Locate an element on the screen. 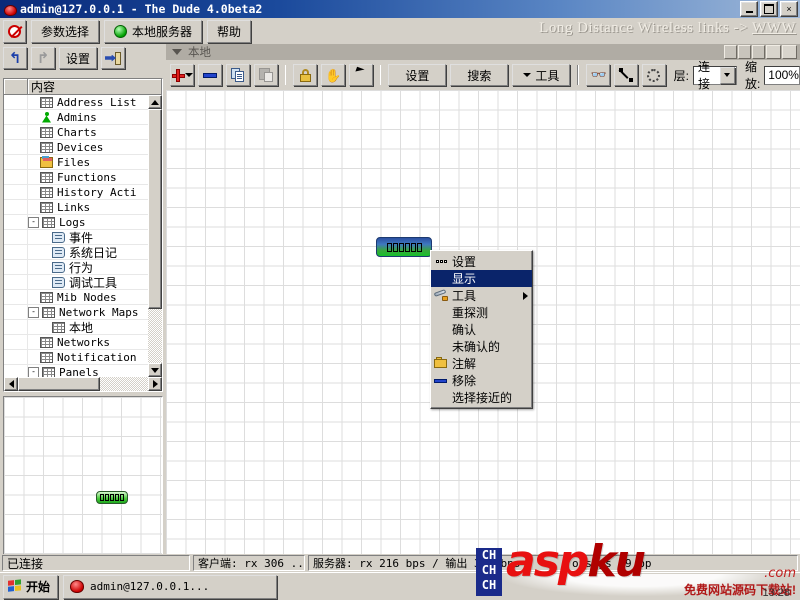  mdi-tile-button is located at coordinates (744, 52).